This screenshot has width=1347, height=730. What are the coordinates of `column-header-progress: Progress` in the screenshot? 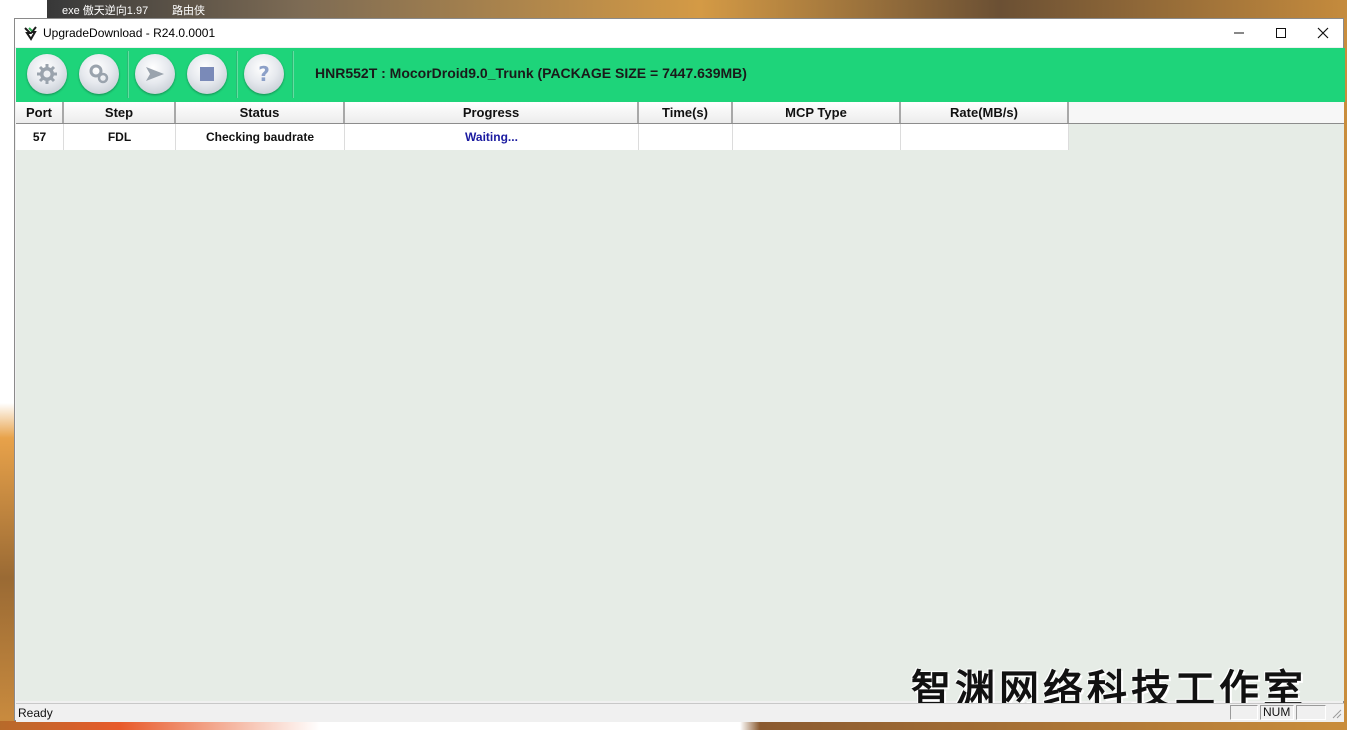 It's located at (492, 112).